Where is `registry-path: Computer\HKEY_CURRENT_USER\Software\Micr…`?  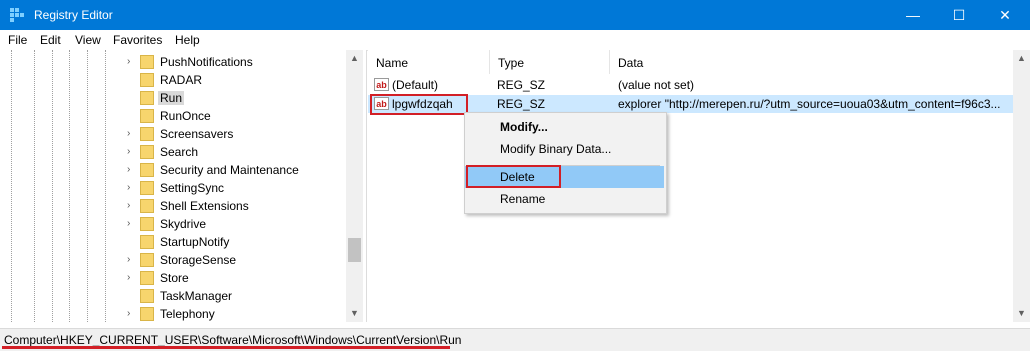 registry-path: Computer\HKEY_CURRENT_USER\Software\Micr… is located at coordinates (233, 340).